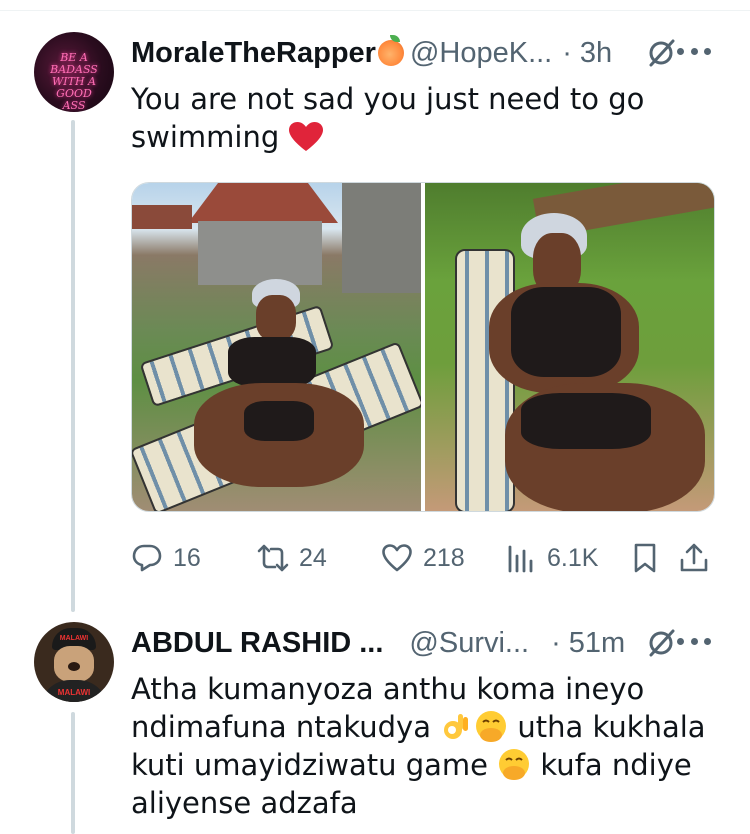  What do you see at coordinates (694, 643) in the screenshot?
I see `reply-more-options-icon` at bounding box center [694, 643].